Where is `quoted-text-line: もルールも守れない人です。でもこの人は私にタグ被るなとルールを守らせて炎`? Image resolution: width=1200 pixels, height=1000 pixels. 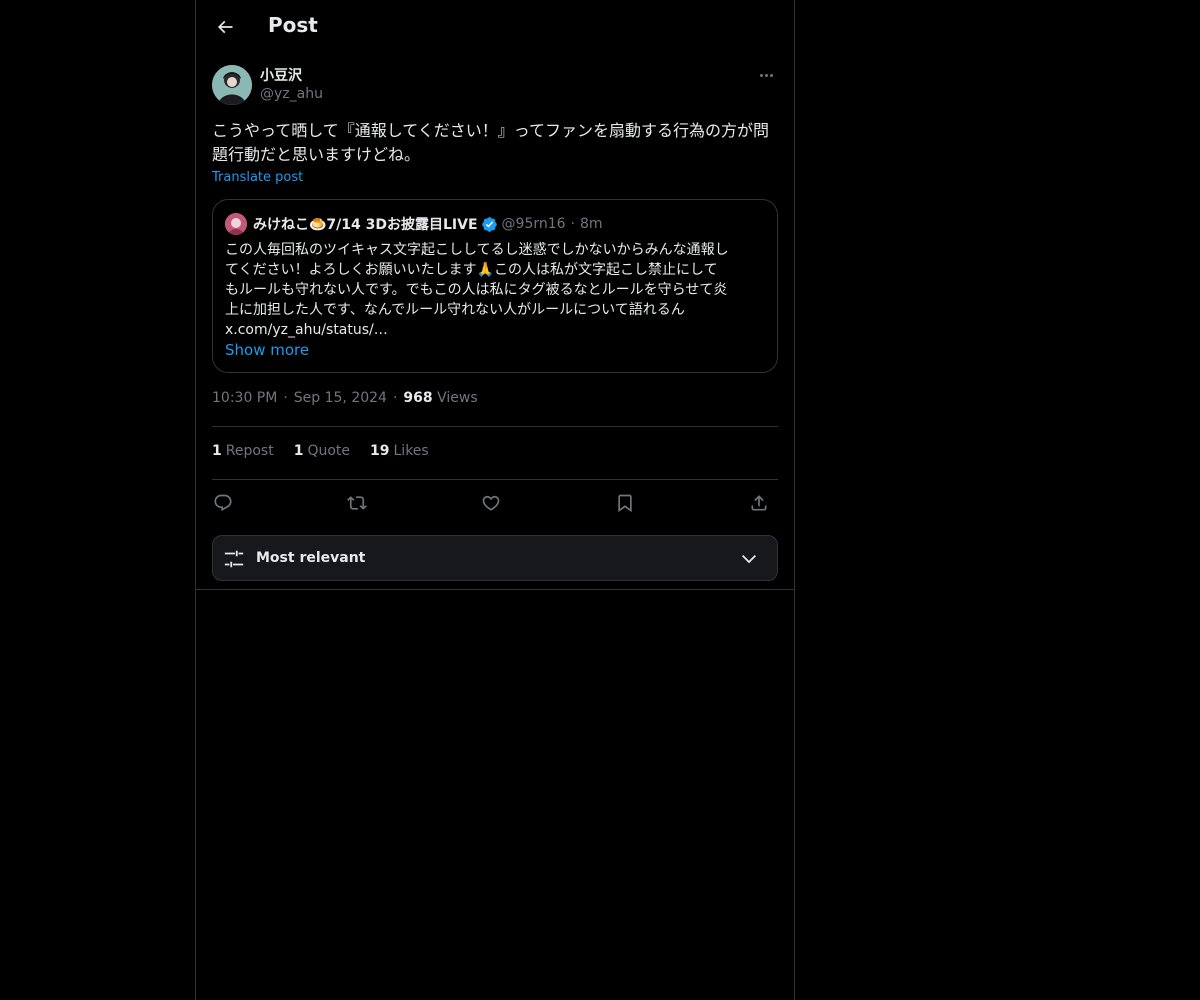 quoted-text-line: もルールも守れない人です。でもこの人は私にタグ被るなとルールを守らせて炎 is located at coordinates (476, 290).